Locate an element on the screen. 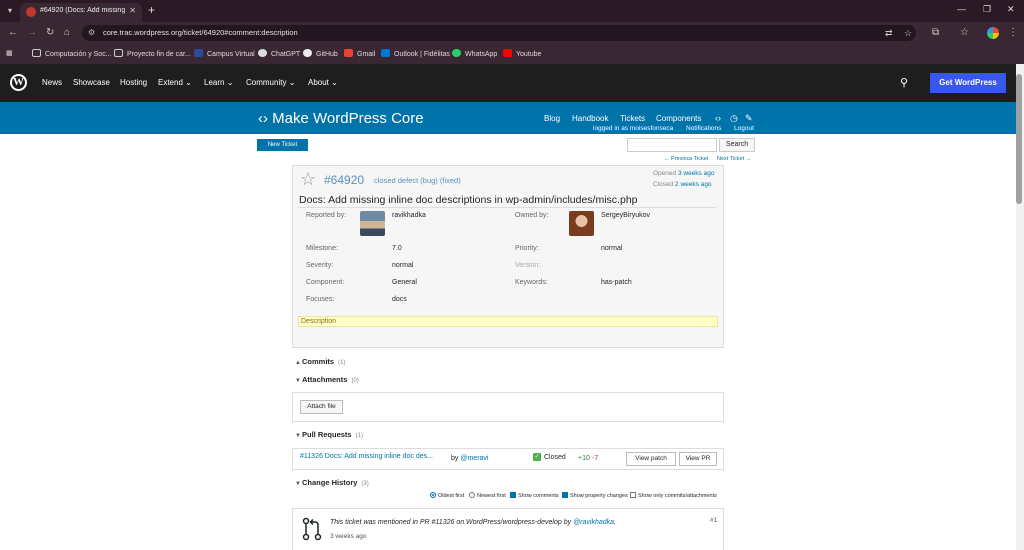 The width and height of the screenshot is (1024, 550). show-comments-option: Show comments is located at coordinates (534, 495).